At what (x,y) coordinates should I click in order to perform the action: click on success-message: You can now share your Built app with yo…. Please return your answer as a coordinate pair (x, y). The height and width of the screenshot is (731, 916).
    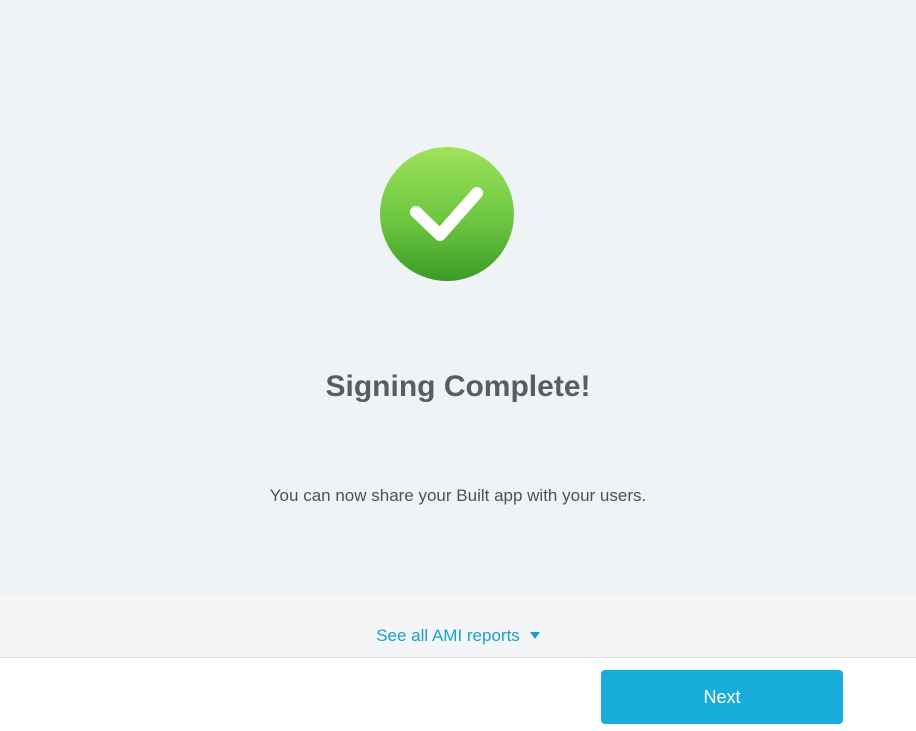
    Looking at the image, I should click on (458, 495).